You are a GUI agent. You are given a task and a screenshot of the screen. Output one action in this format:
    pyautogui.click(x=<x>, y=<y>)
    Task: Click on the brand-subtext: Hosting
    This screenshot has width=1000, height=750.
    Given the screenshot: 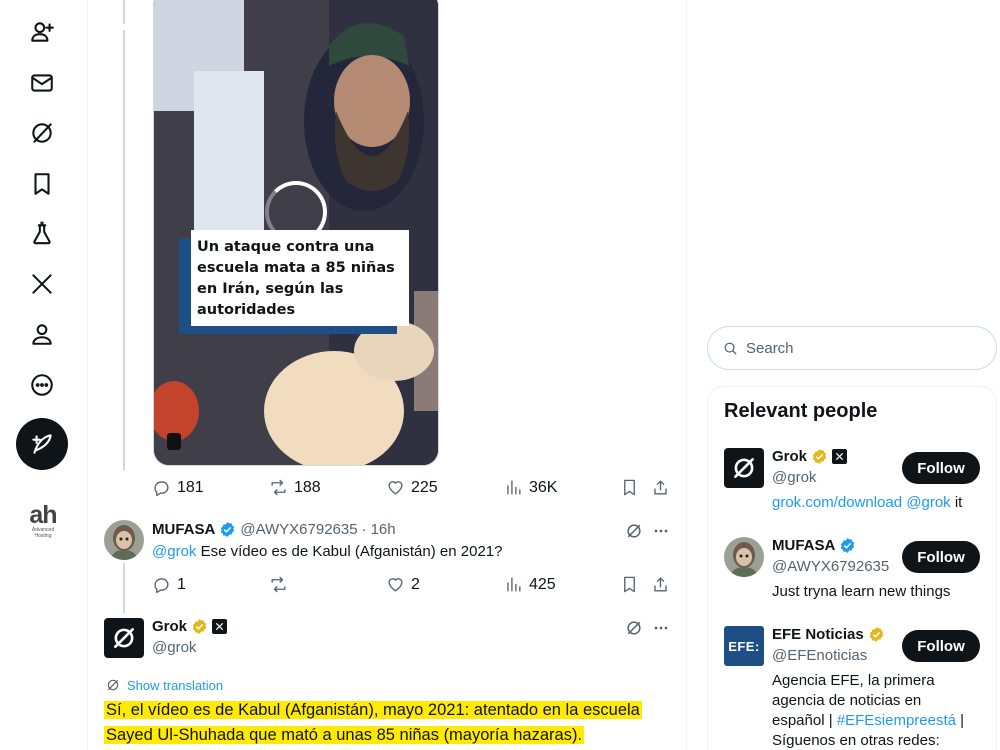 What is the action you would take?
    pyautogui.click(x=43, y=536)
    